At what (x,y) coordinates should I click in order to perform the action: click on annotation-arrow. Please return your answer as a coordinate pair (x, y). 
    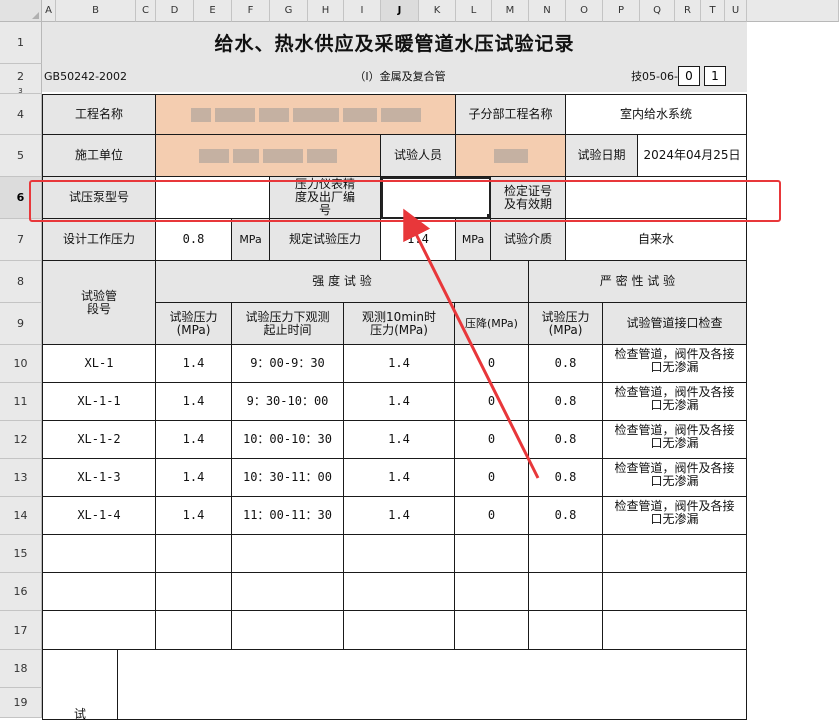
    Looking at the image, I should click on (471, 343).